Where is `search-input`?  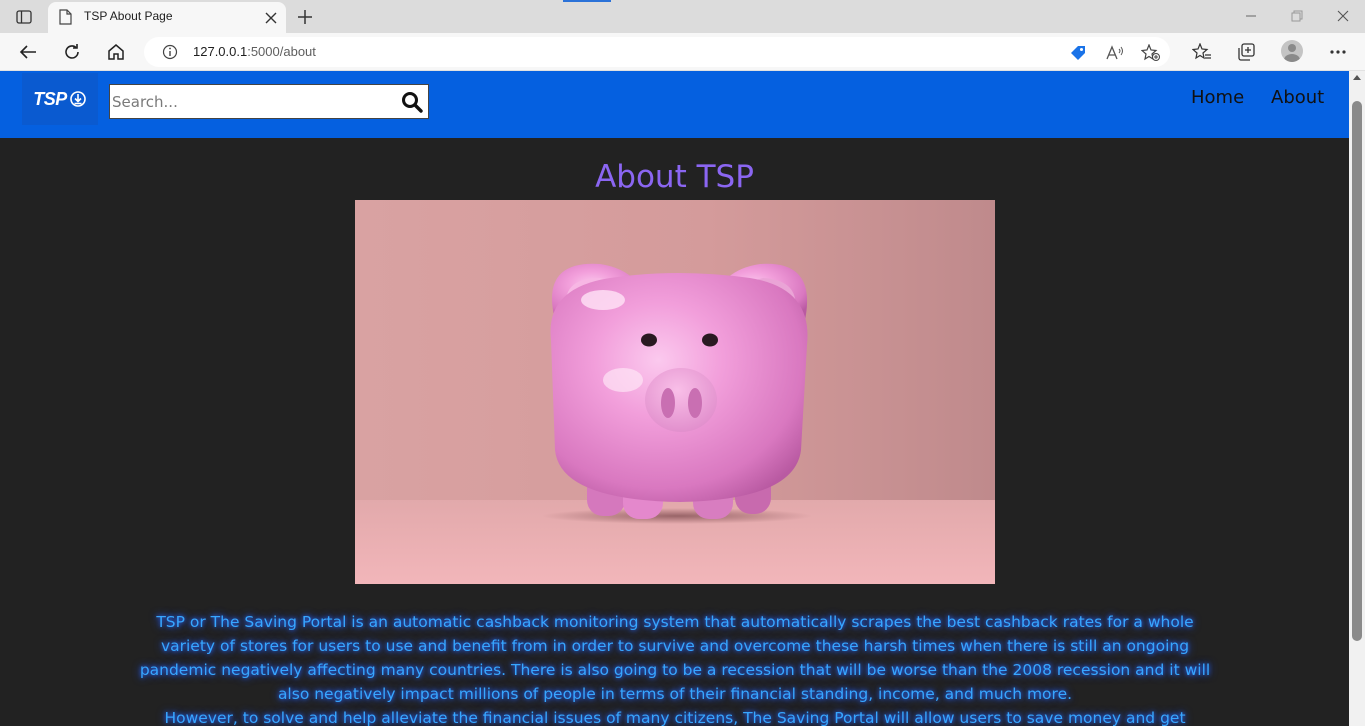
search-input is located at coordinates (253, 101).